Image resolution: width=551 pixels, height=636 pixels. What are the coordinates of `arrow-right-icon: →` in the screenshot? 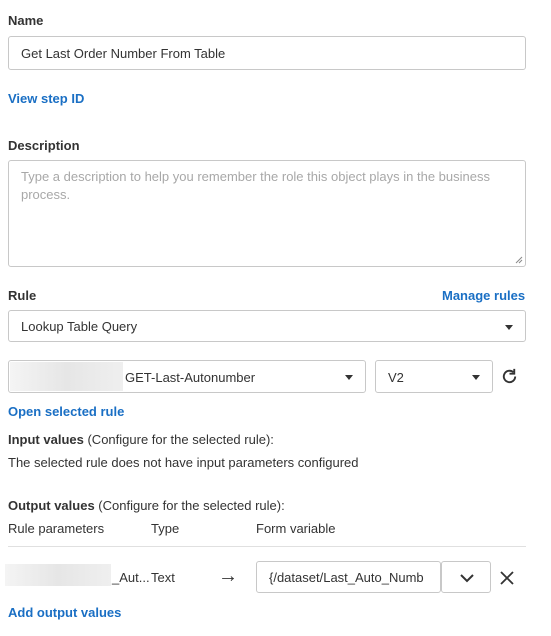 It's located at (228, 576).